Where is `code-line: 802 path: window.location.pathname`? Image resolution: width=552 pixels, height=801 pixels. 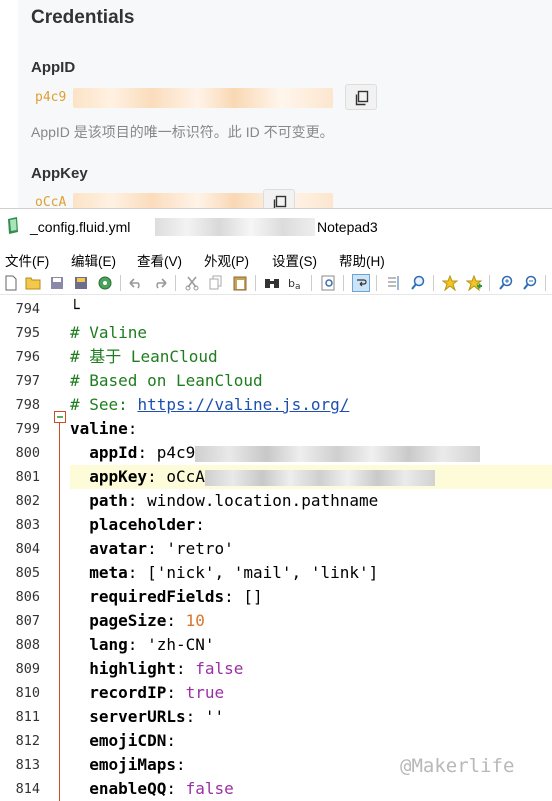 code-line: 802 path: window.location.pathname is located at coordinates (276, 501).